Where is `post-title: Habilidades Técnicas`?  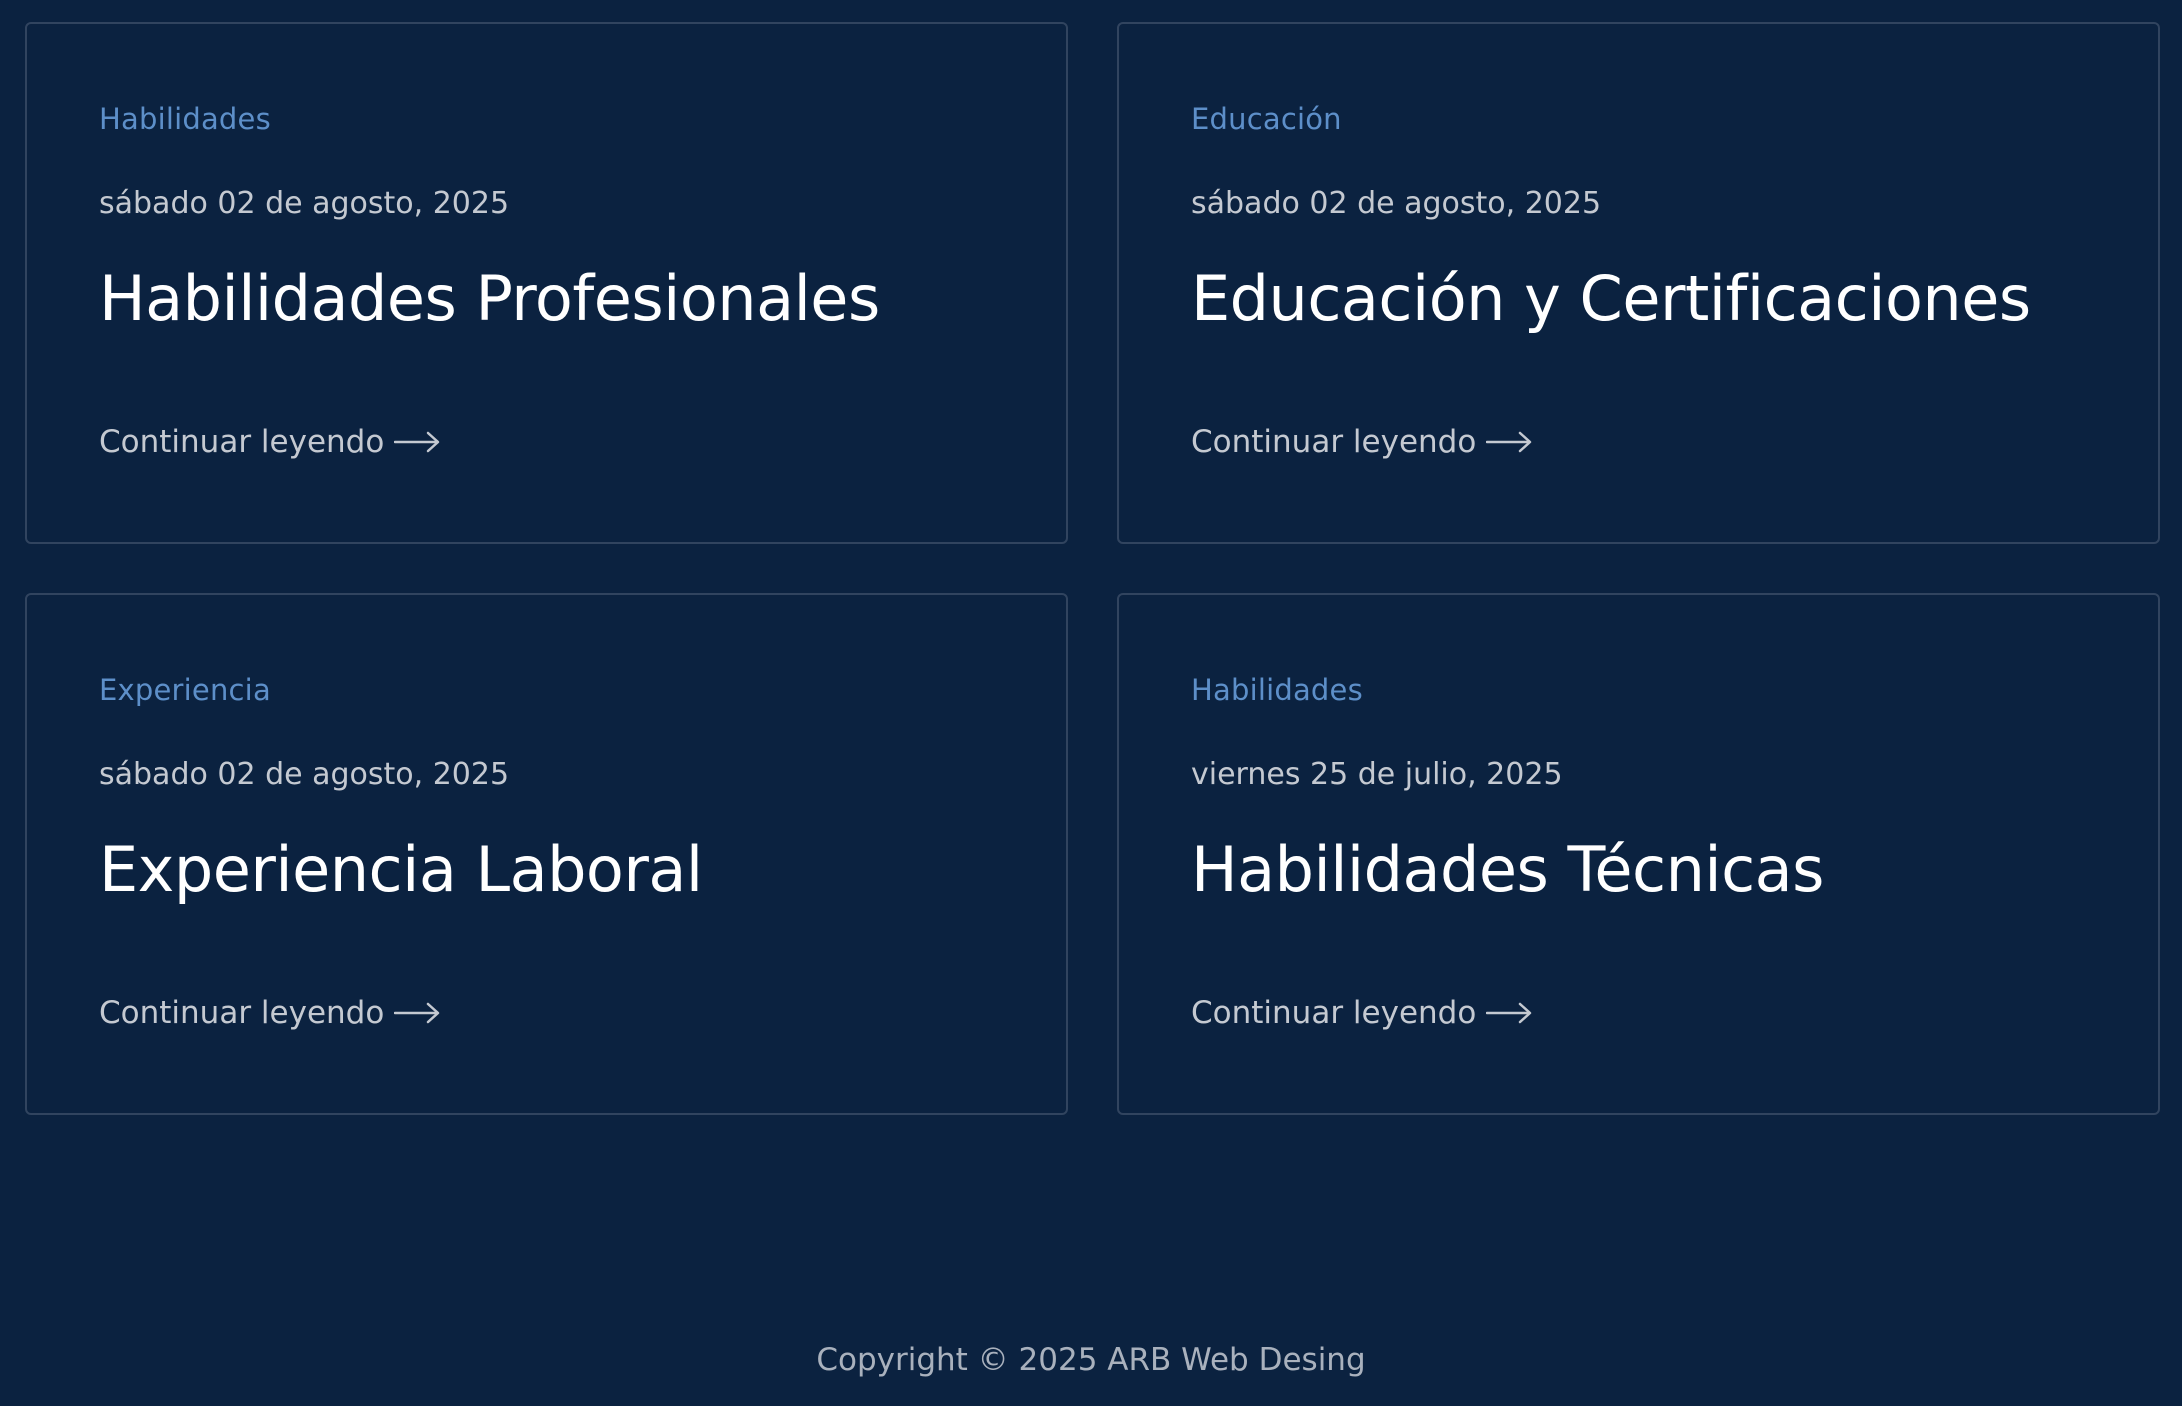
post-title: Habilidades Técnicas is located at coordinates (1507, 869).